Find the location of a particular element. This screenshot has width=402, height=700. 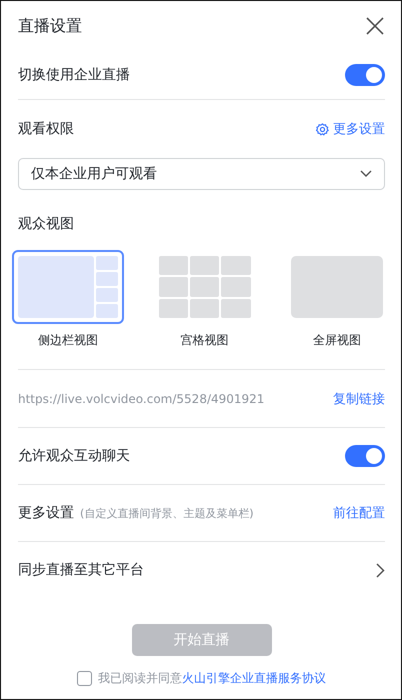

copy-link: 复制链接 is located at coordinates (359, 399).